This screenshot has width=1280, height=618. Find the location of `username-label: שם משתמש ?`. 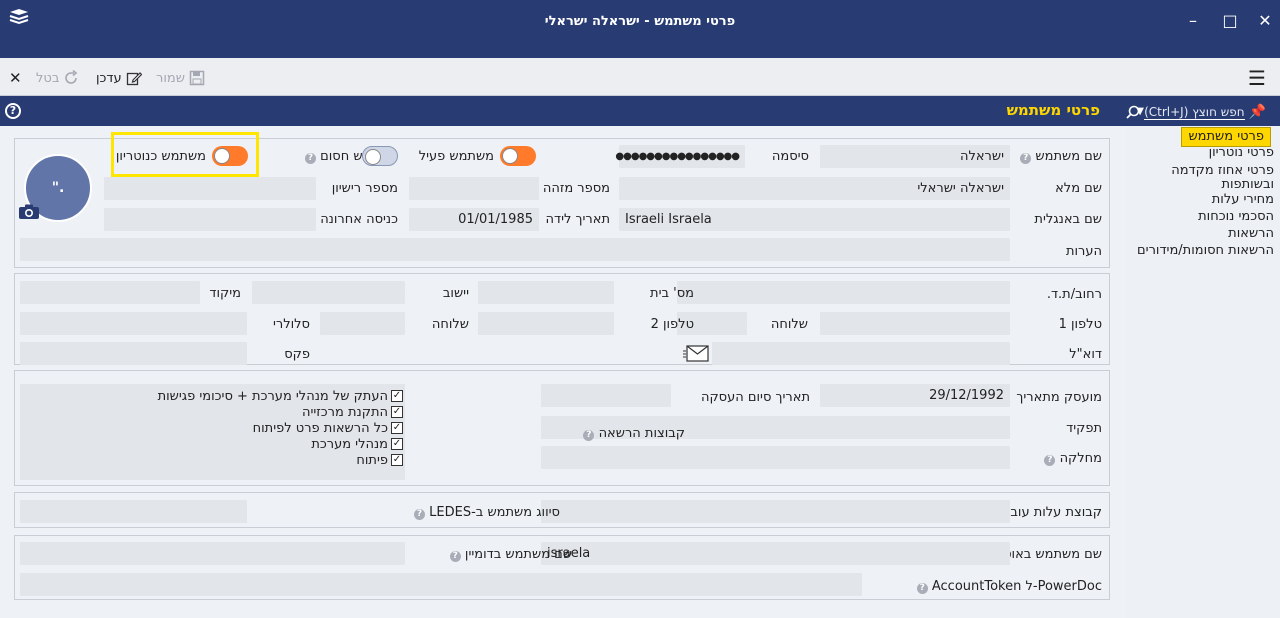

username-label: שם משתמש ? is located at coordinates (1061, 156).